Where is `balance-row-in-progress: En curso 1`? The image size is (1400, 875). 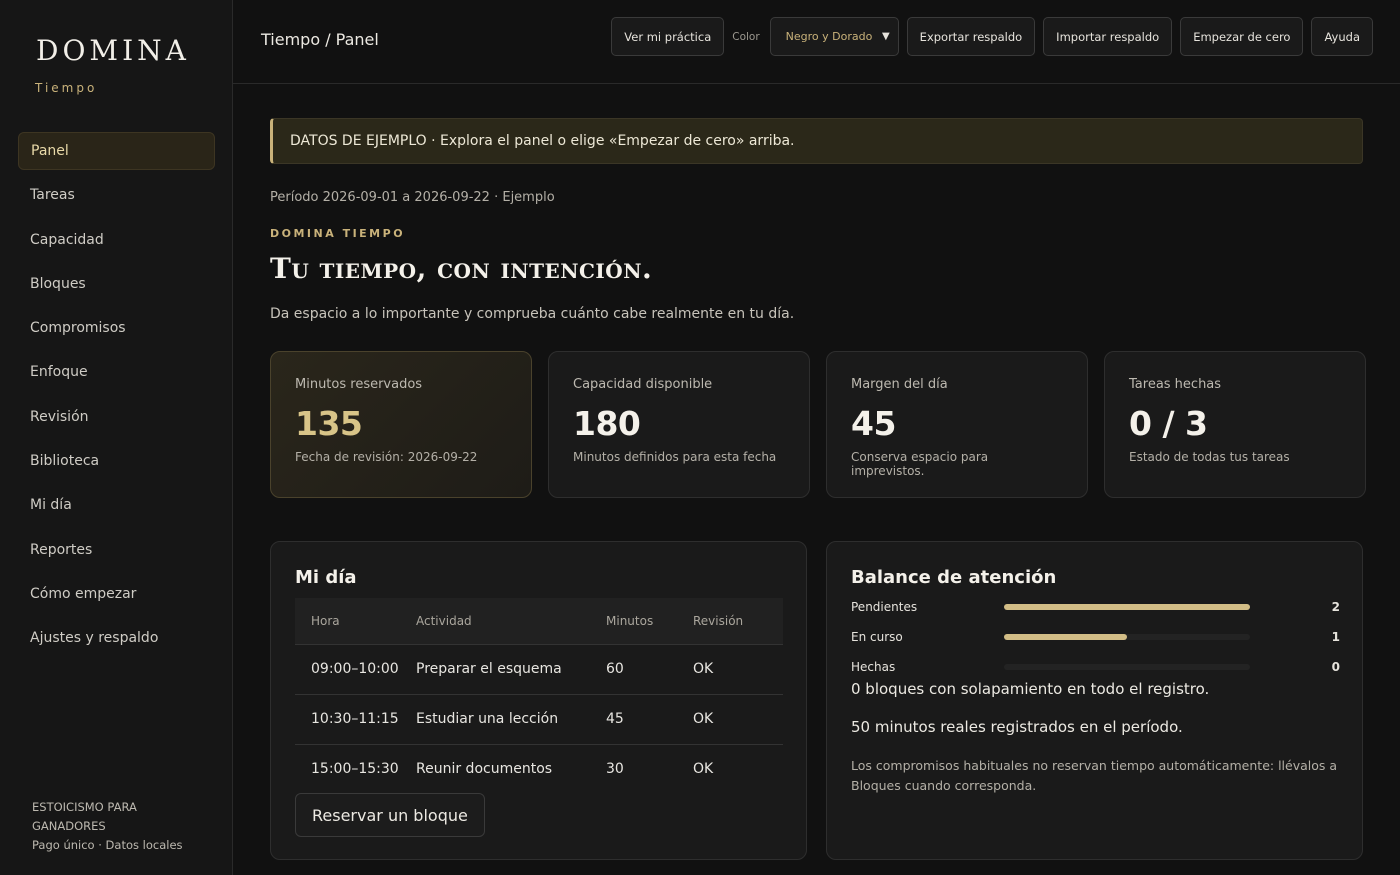 balance-row-in-progress: En curso 1 is located at coordinates (1095, 637).